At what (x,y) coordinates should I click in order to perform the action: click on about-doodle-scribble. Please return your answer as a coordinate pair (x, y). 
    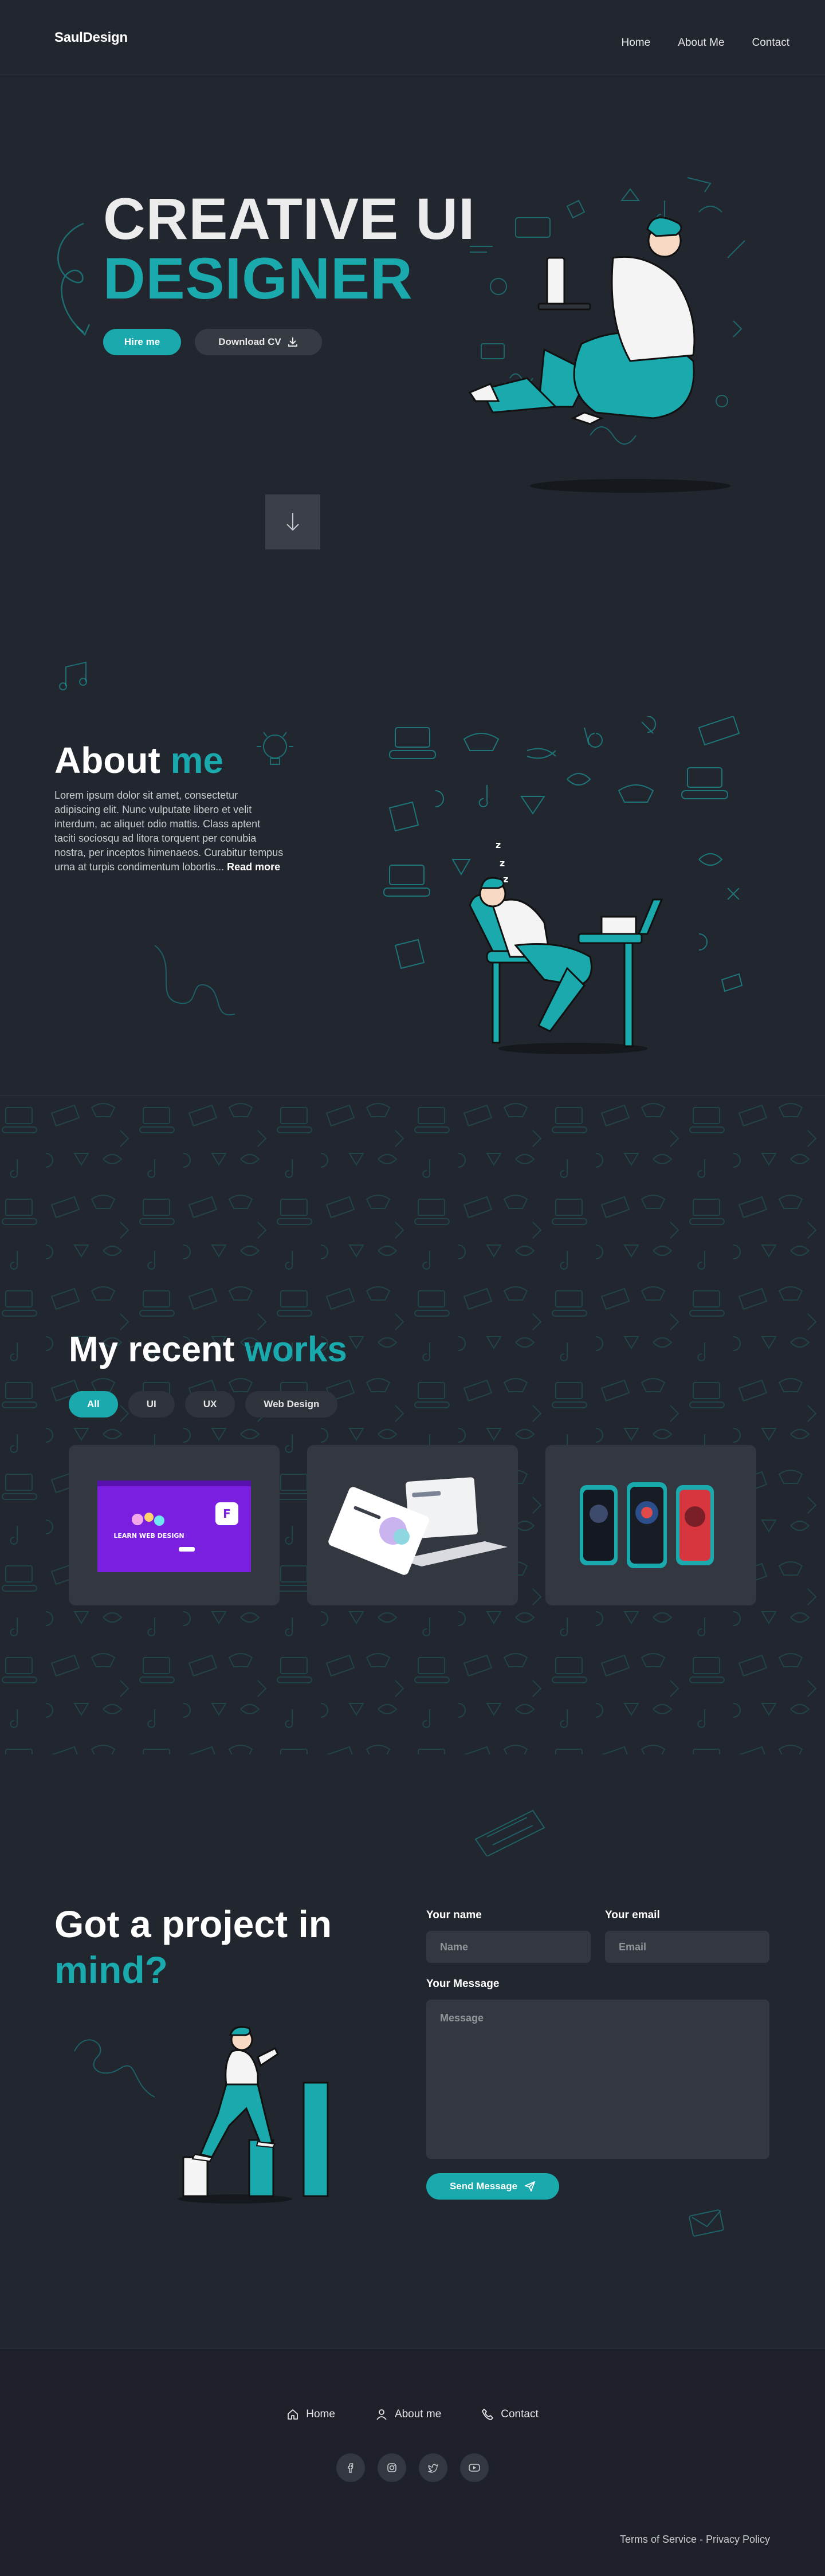
    Looking at the image, I should click on (194, 981).